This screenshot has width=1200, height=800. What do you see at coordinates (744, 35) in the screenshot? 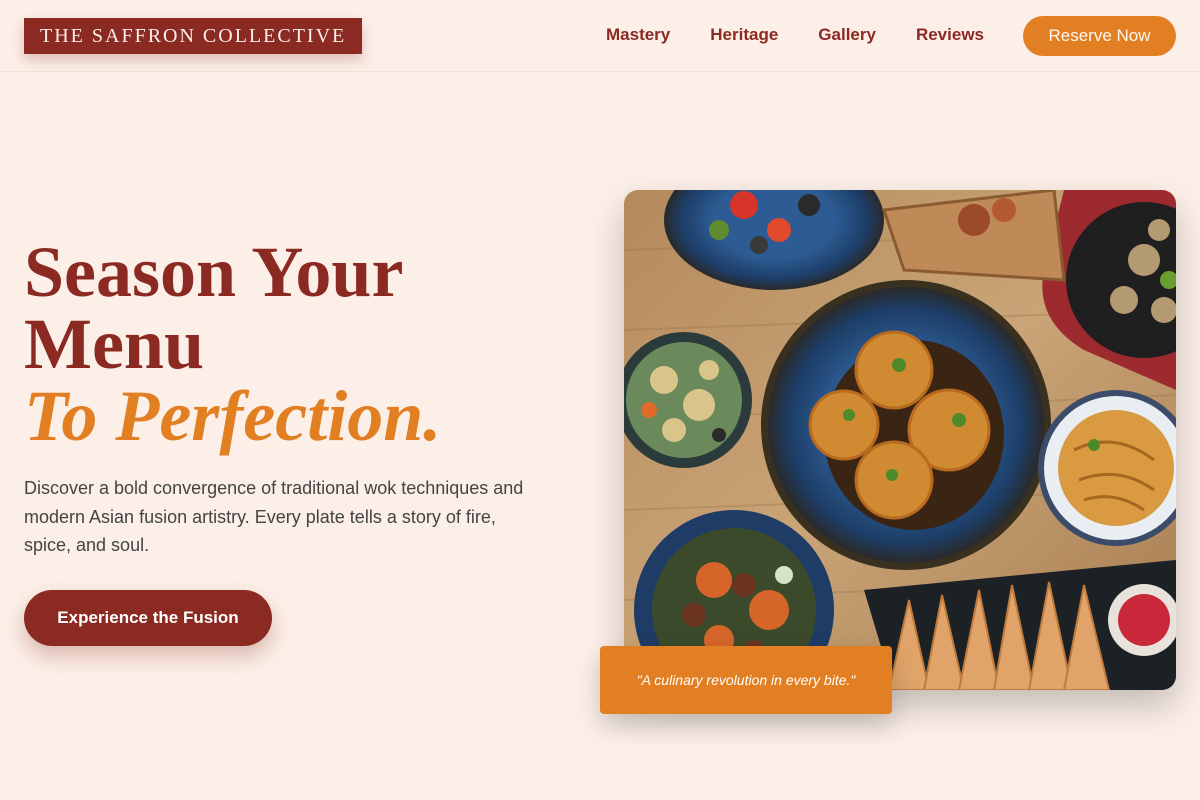
I see `nav-link-heritage: Heritage` at bounding box center [744, 35].